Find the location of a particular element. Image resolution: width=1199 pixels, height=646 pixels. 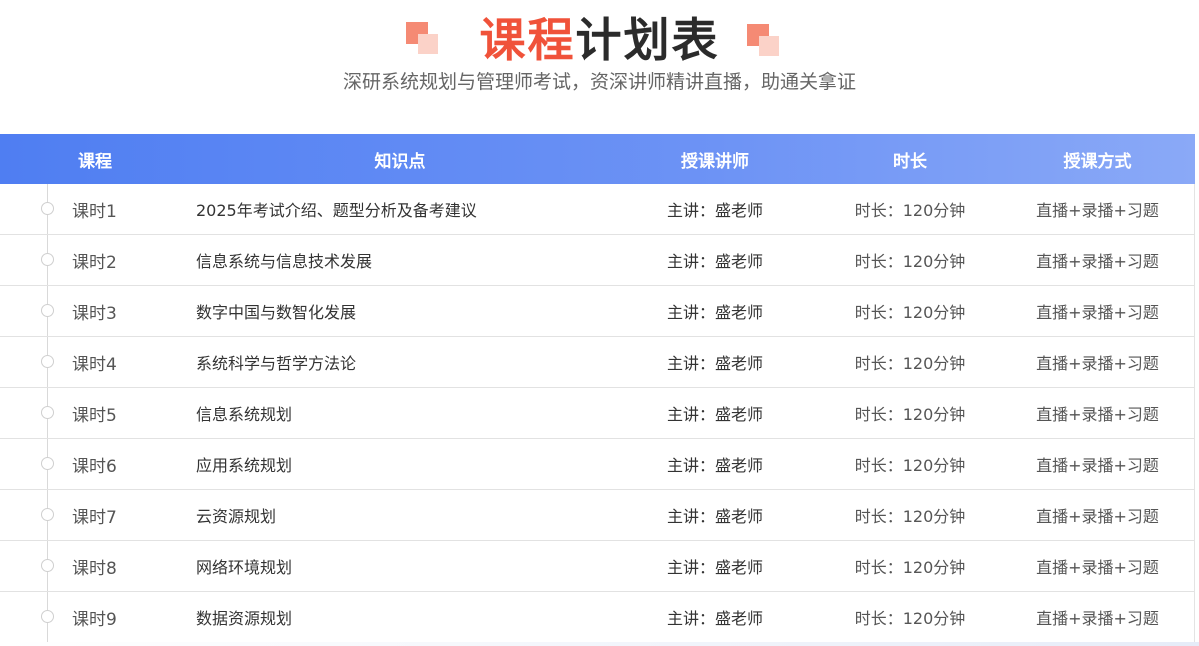

topic-cell: 系统科学与哲学方法论 is located at coordinates (276, 363).